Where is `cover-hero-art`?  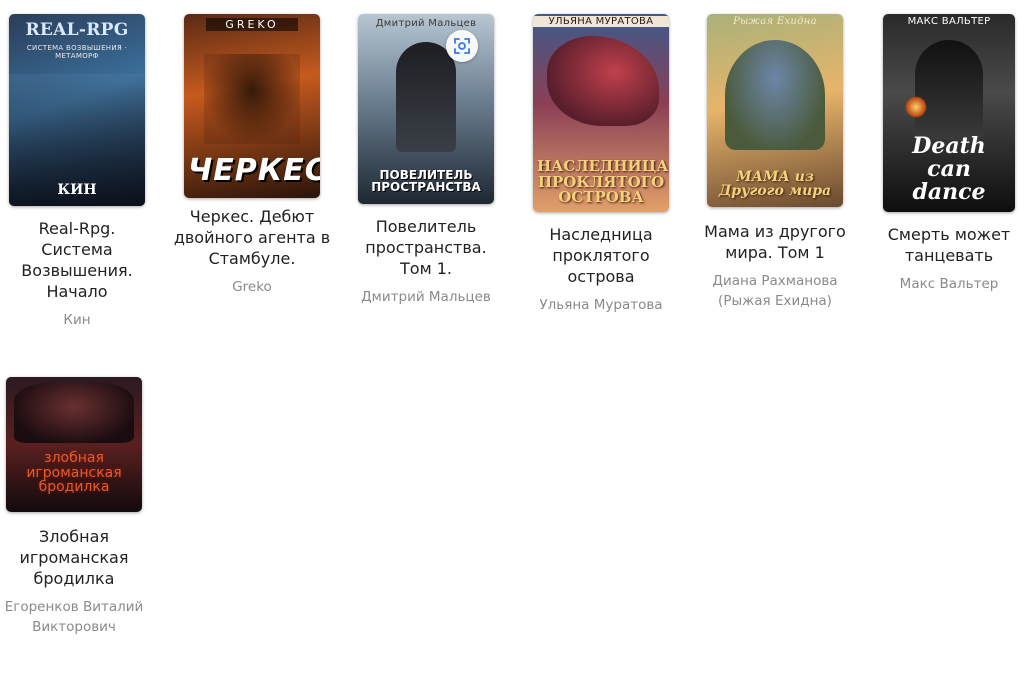 cover-hero-art is located at coordinates (426, 97).